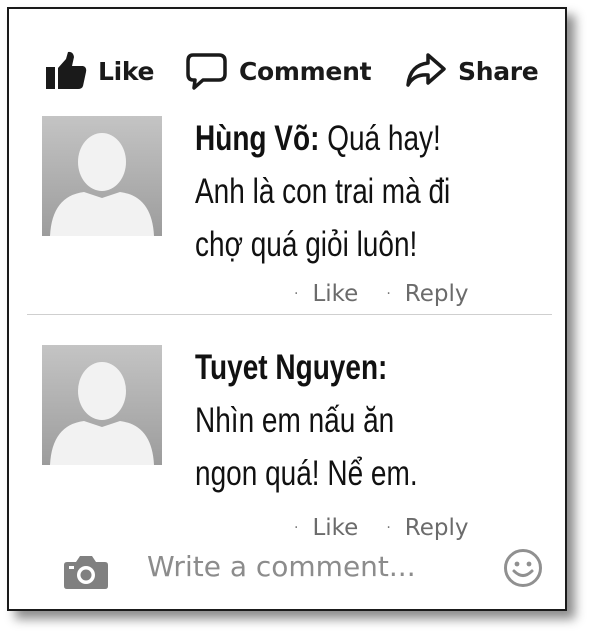 Image resolution: width=592 pixels, height=636 pixels. I want to click on share-button: Share, so click(471, 71).